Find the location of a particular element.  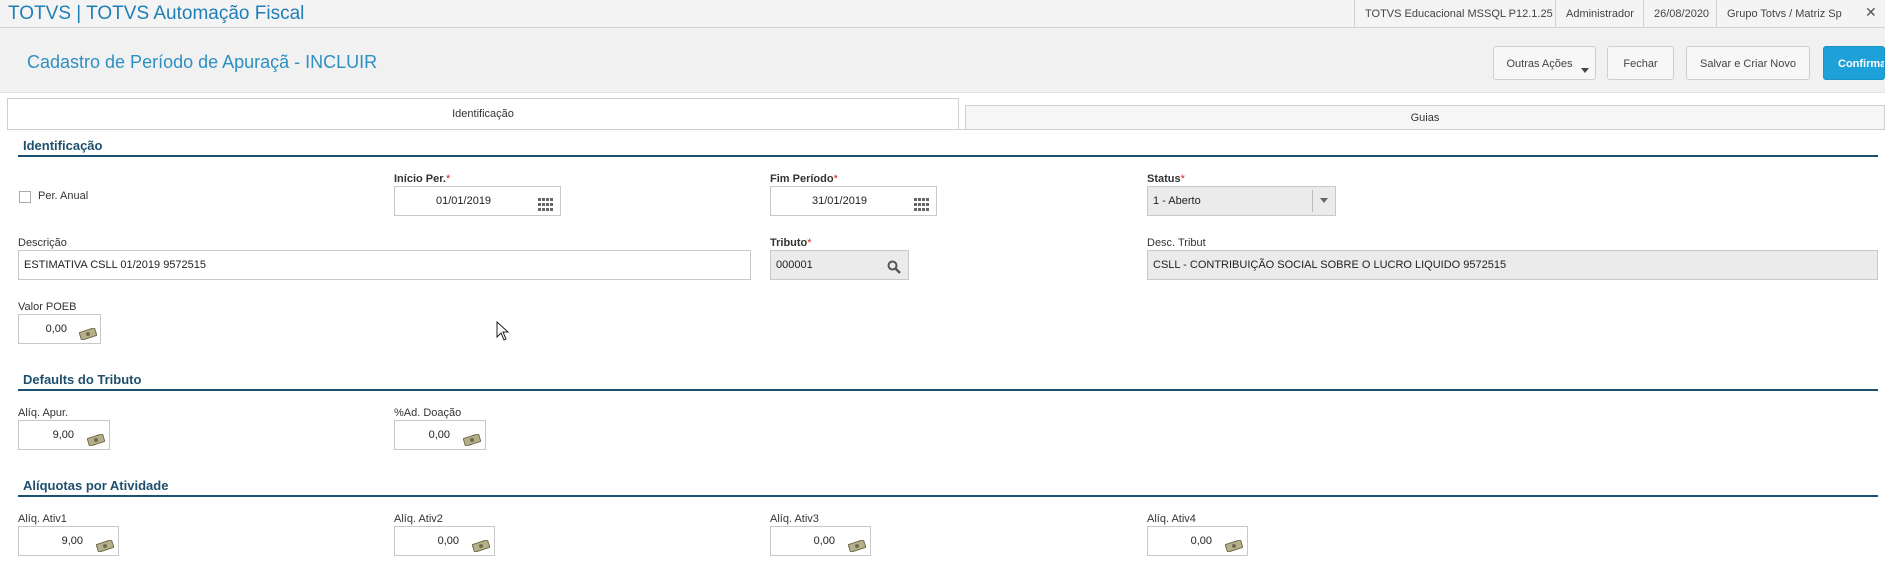

select-divider is located at coordinates (1312, 201).